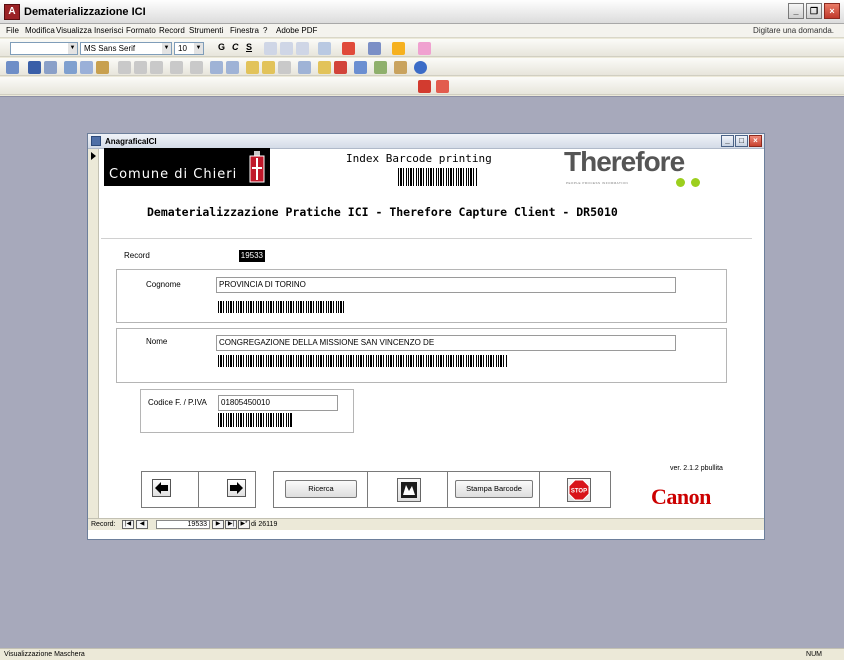  Describe the element at coordinates (270, 48) in the screenshot. I see `align-left-icon` at that location.